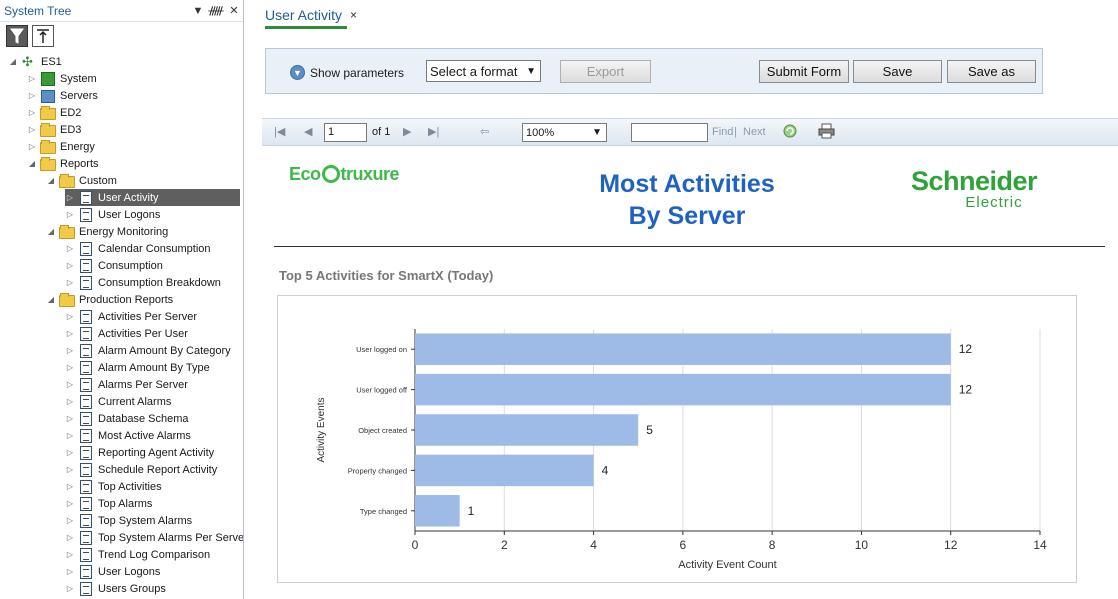 This screenshot has height=599, width=1118. What do you see at coordinates (78, 79) in the screenshot?
I see `tree-node-label: System` at bounding box center [78, 79].